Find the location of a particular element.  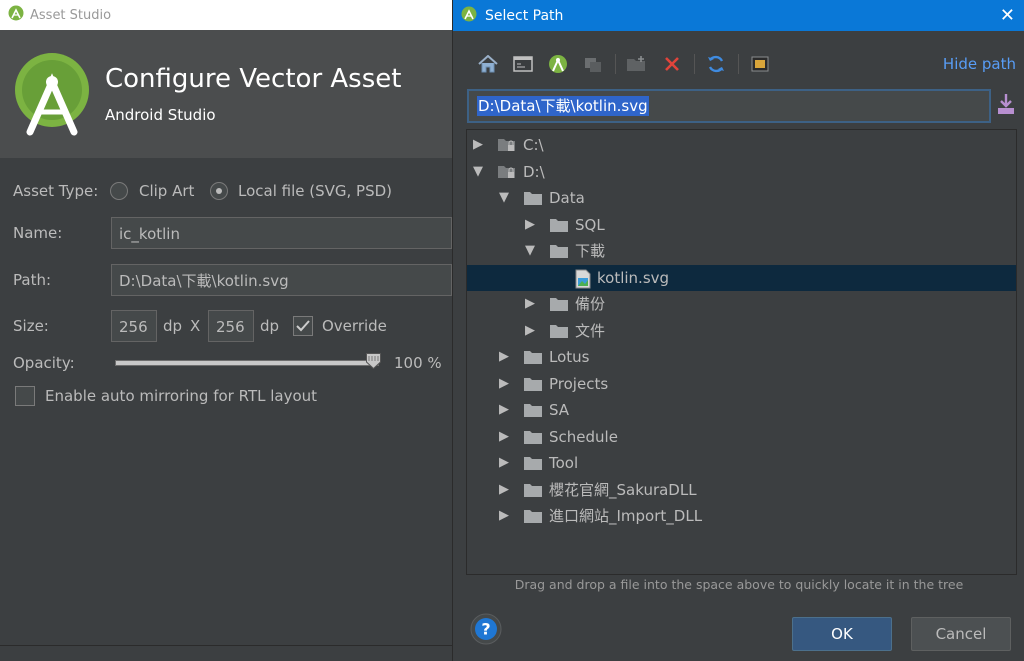

asset-studio-titlebar: Asset Studio is located at coordinates (226, 15).